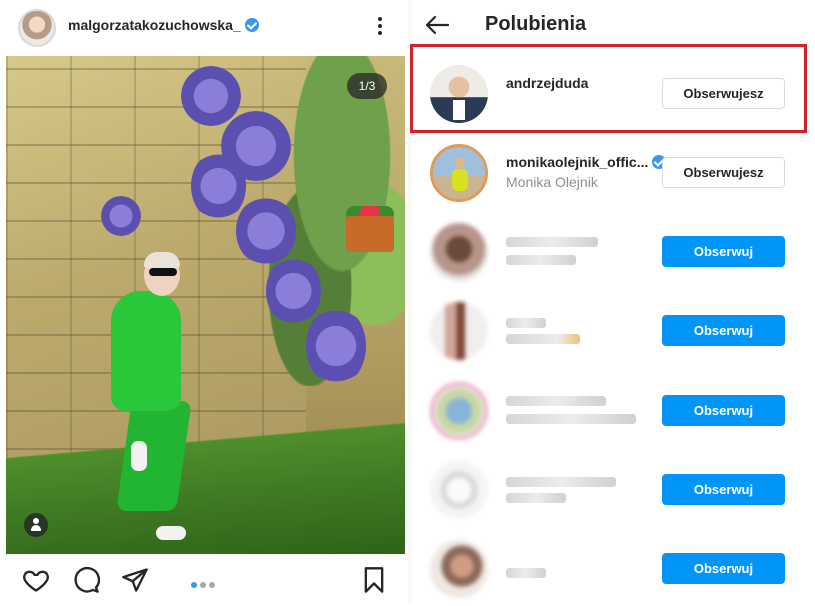 This screenshot has height=606, width=815. What do you see at coordinates (251, 25) in the screenshot?
I see `verified-badge-icon` at bounding box center [251, 25].